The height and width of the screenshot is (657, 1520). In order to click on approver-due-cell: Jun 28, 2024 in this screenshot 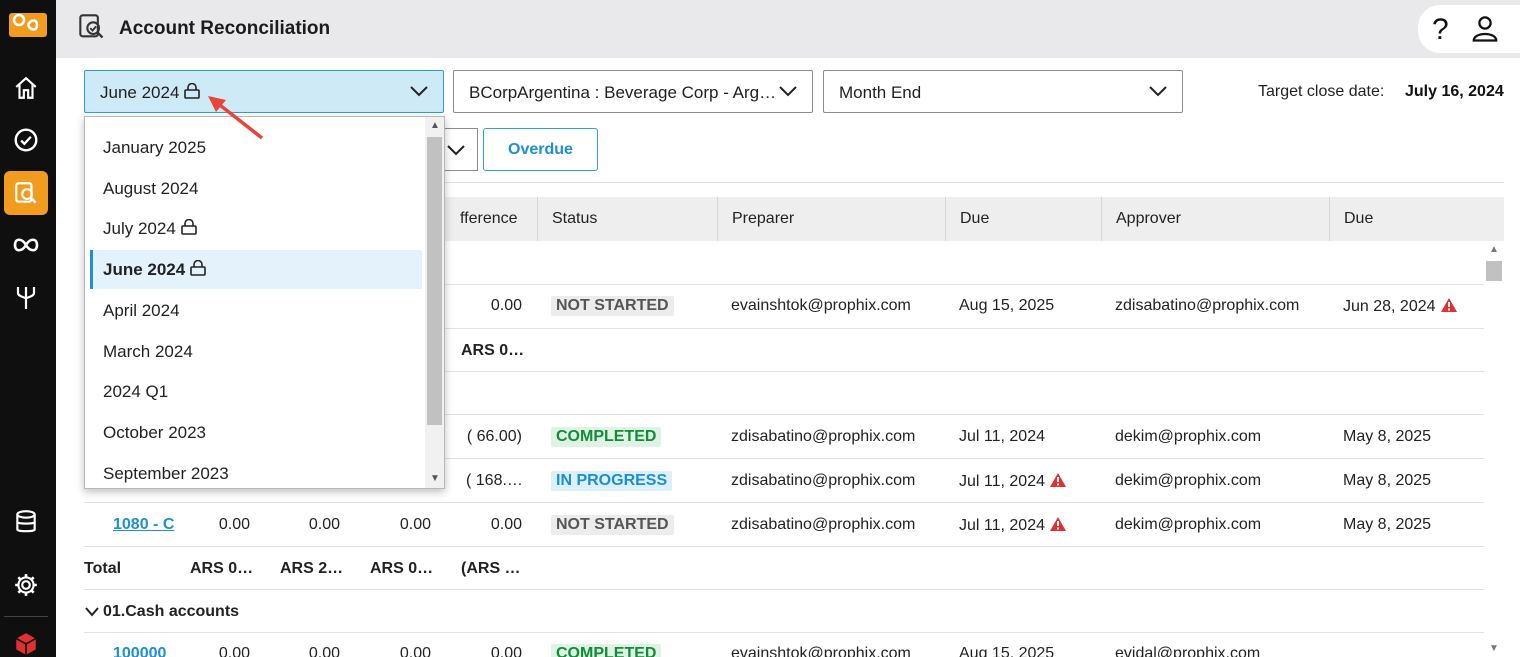, I will do `click(1400, 306)`.